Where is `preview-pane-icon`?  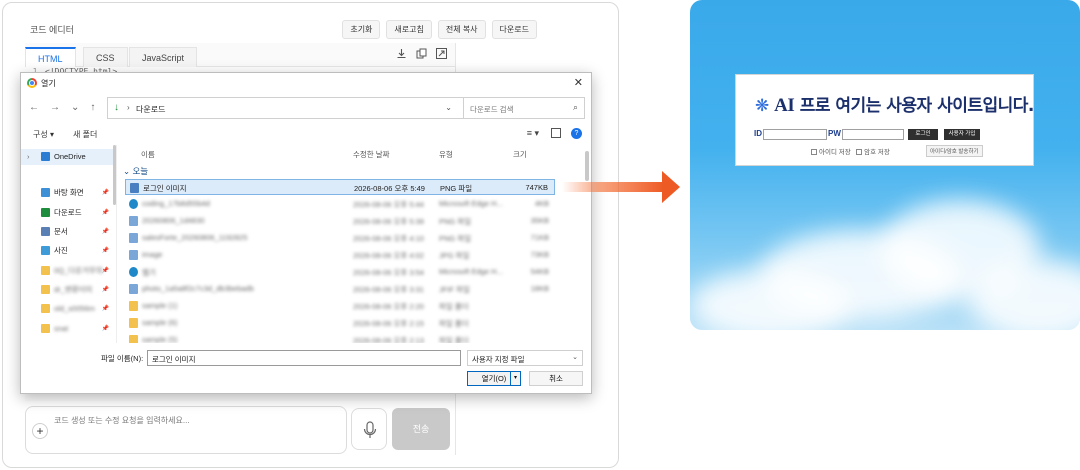 preview-pane-icon is located at coordinates (556, 133).